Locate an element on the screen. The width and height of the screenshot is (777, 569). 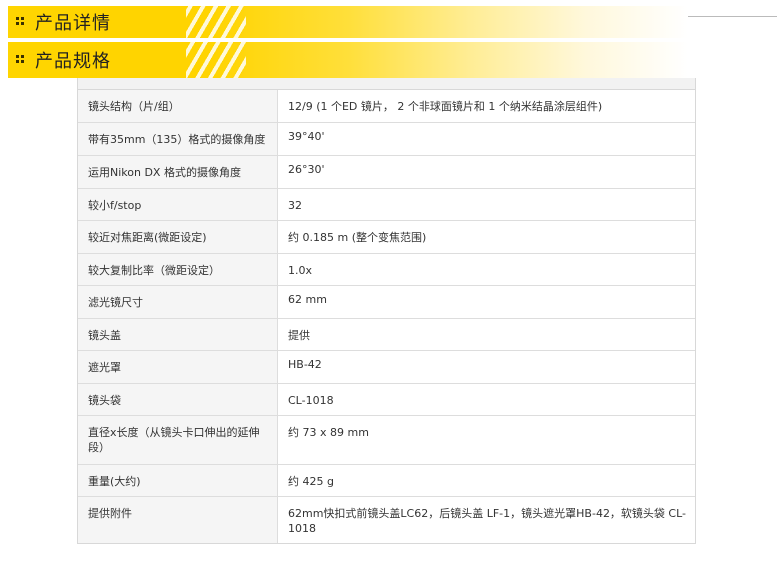
table-row: 带有35mm（135）格式的摄像角度 39°40' is located at coordinates (386, 139).